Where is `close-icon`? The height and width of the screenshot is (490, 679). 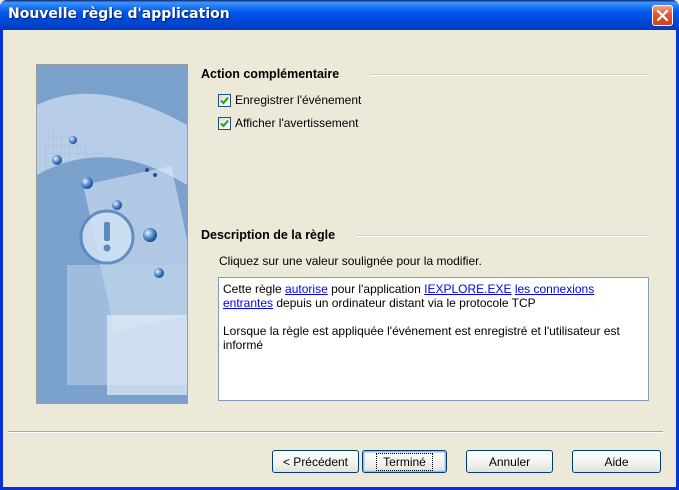 close-icon is located at coordinates (662, 15).